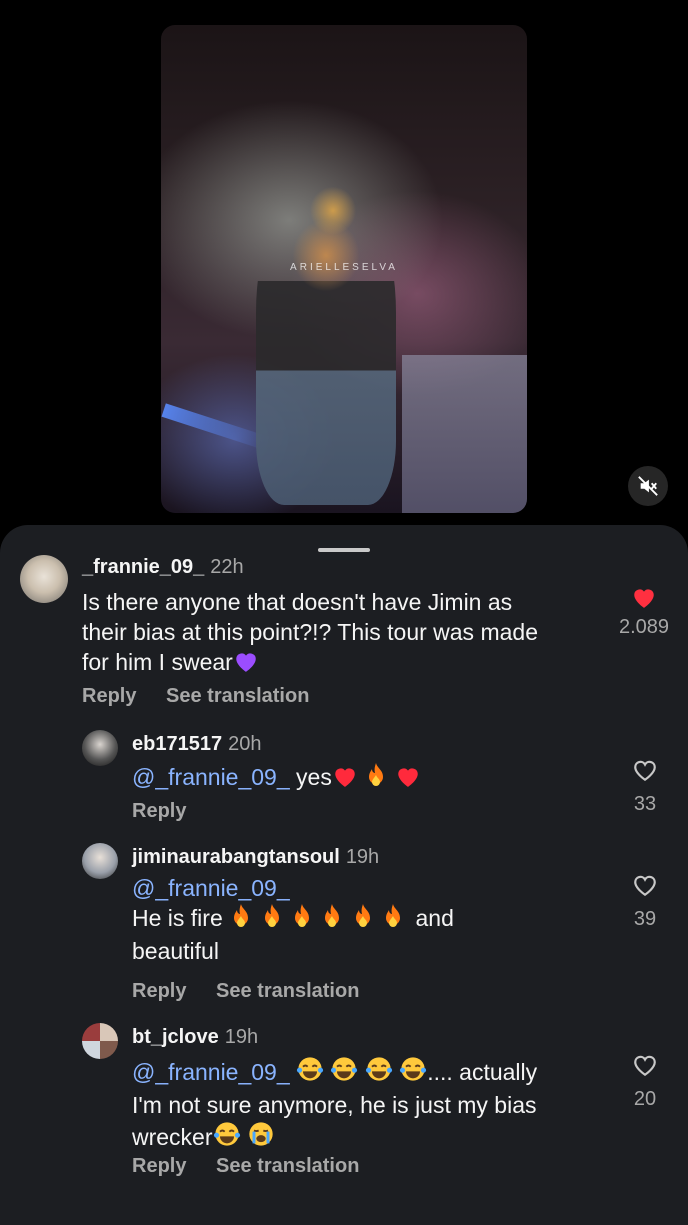 This screenshot has height=1225, width=688. I want to click on comment-time: 22h, so click(227, 567).